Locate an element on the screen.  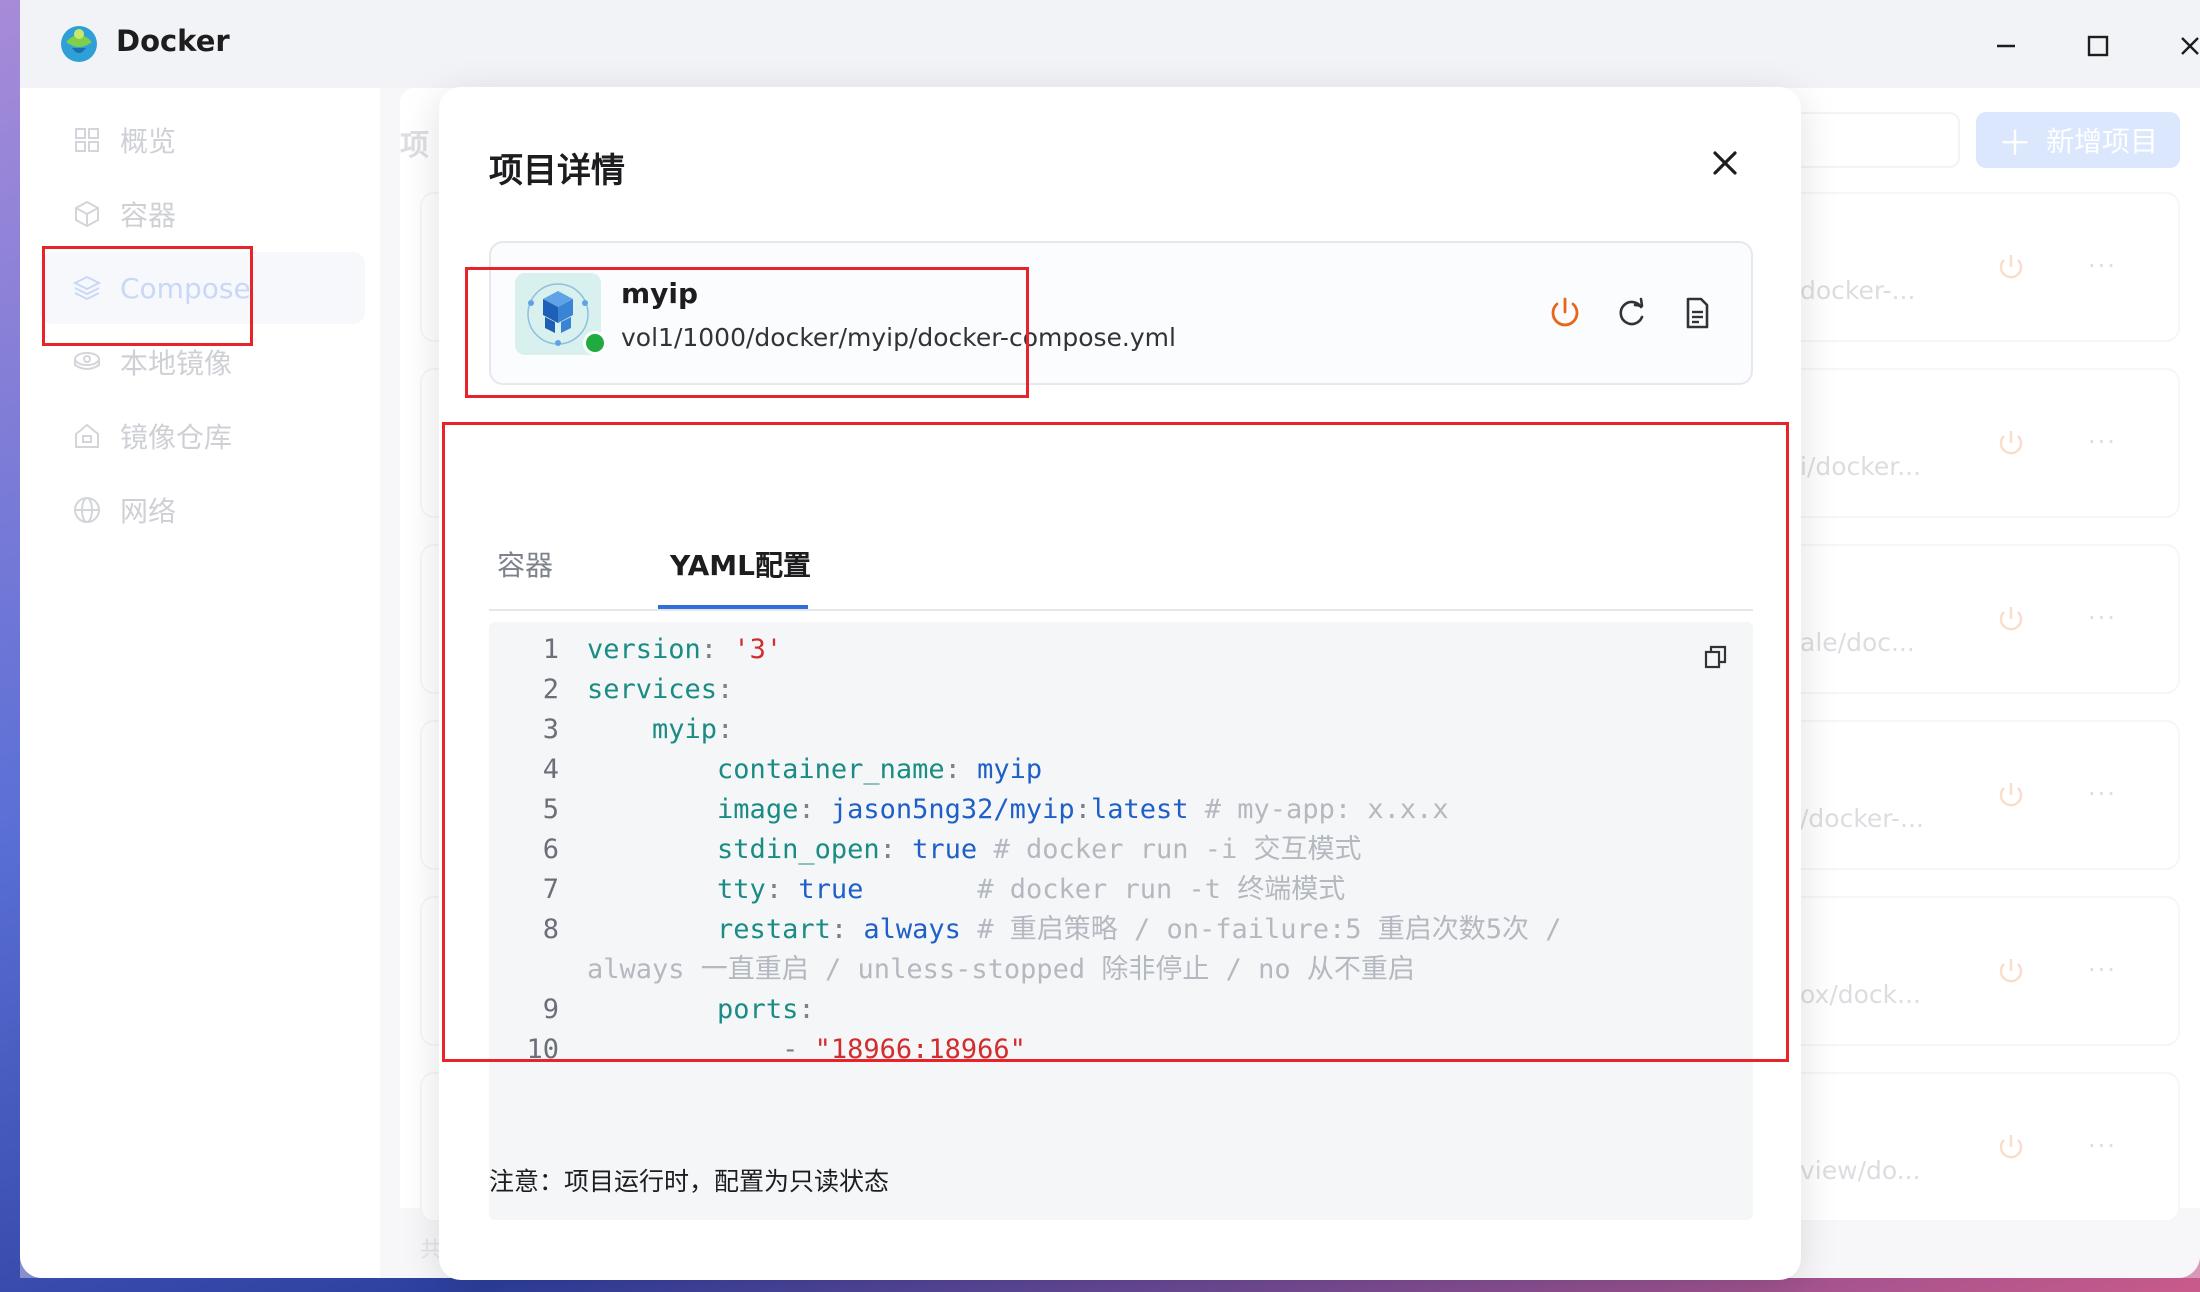
refresh-icon is located at coordinates (1631, 311).